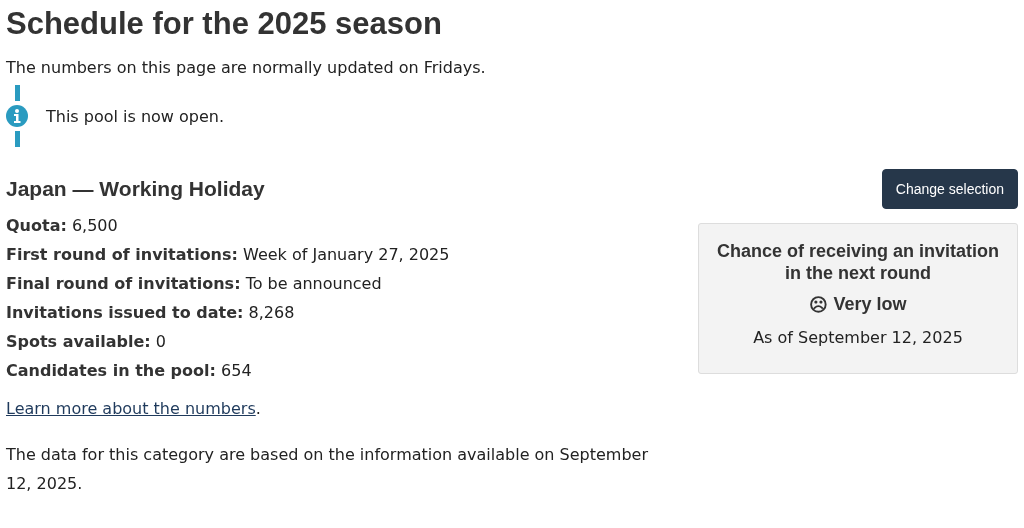 Image resolution: width=1024 pixels, height=528 pixels. I want to click on footnote-text: The data for this category are based on the information available on September 12, 2025., so click(328, 469).